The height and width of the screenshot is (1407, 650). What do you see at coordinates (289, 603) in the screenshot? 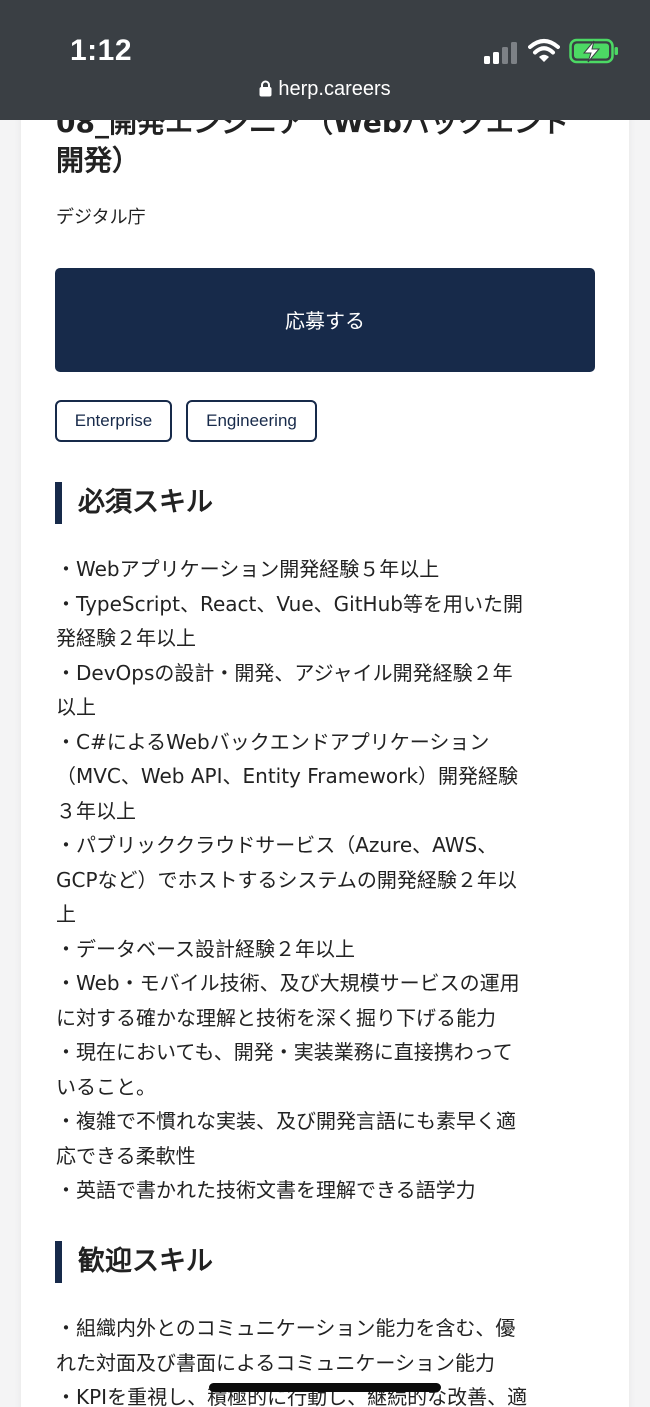
I see `skill-line: ・TypeScript、React、Vue、GitHub等を用いた開` at bounding box center [289, 603].